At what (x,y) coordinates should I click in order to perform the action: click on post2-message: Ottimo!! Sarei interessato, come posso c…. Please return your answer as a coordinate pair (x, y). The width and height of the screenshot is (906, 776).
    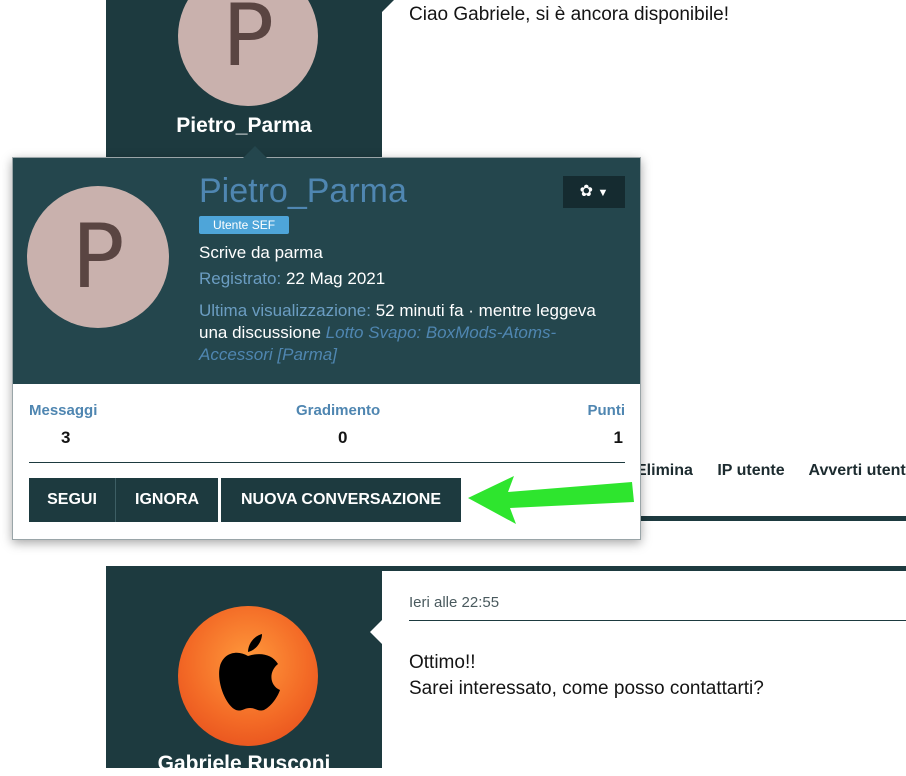
    Looking at the image, I should click on (586, 676).